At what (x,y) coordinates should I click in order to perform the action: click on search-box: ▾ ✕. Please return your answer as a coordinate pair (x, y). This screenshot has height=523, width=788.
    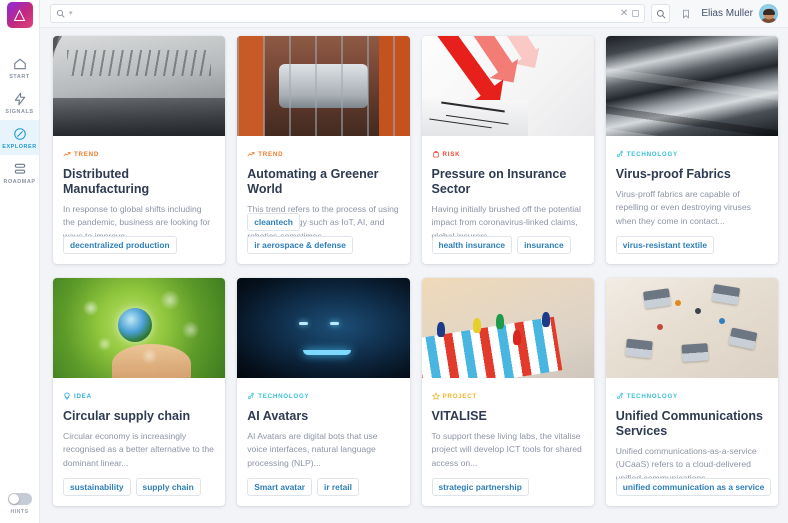
    Looking at the image, I should click on (348, 13).